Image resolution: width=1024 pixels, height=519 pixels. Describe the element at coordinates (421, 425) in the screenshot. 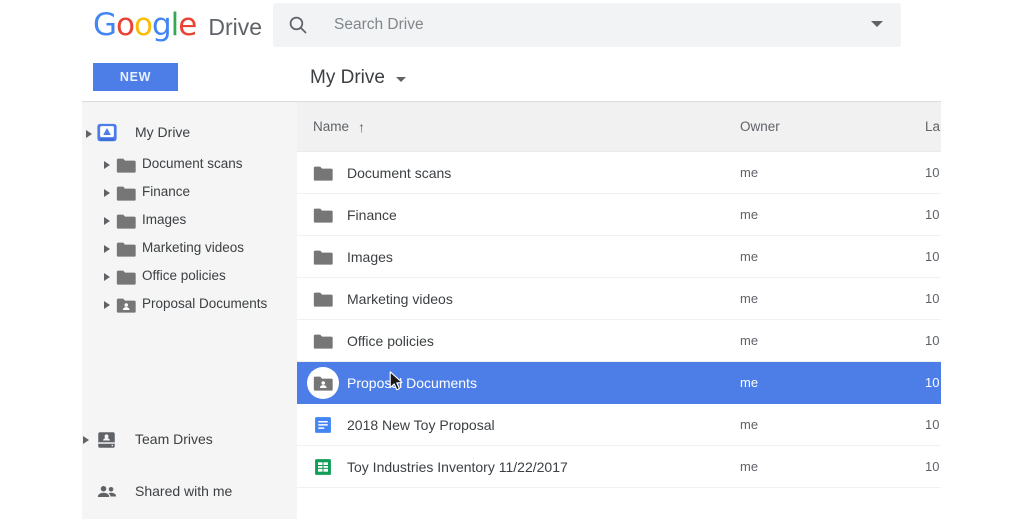

I see `file-name: 2018 New Toy Proposal` at that location.